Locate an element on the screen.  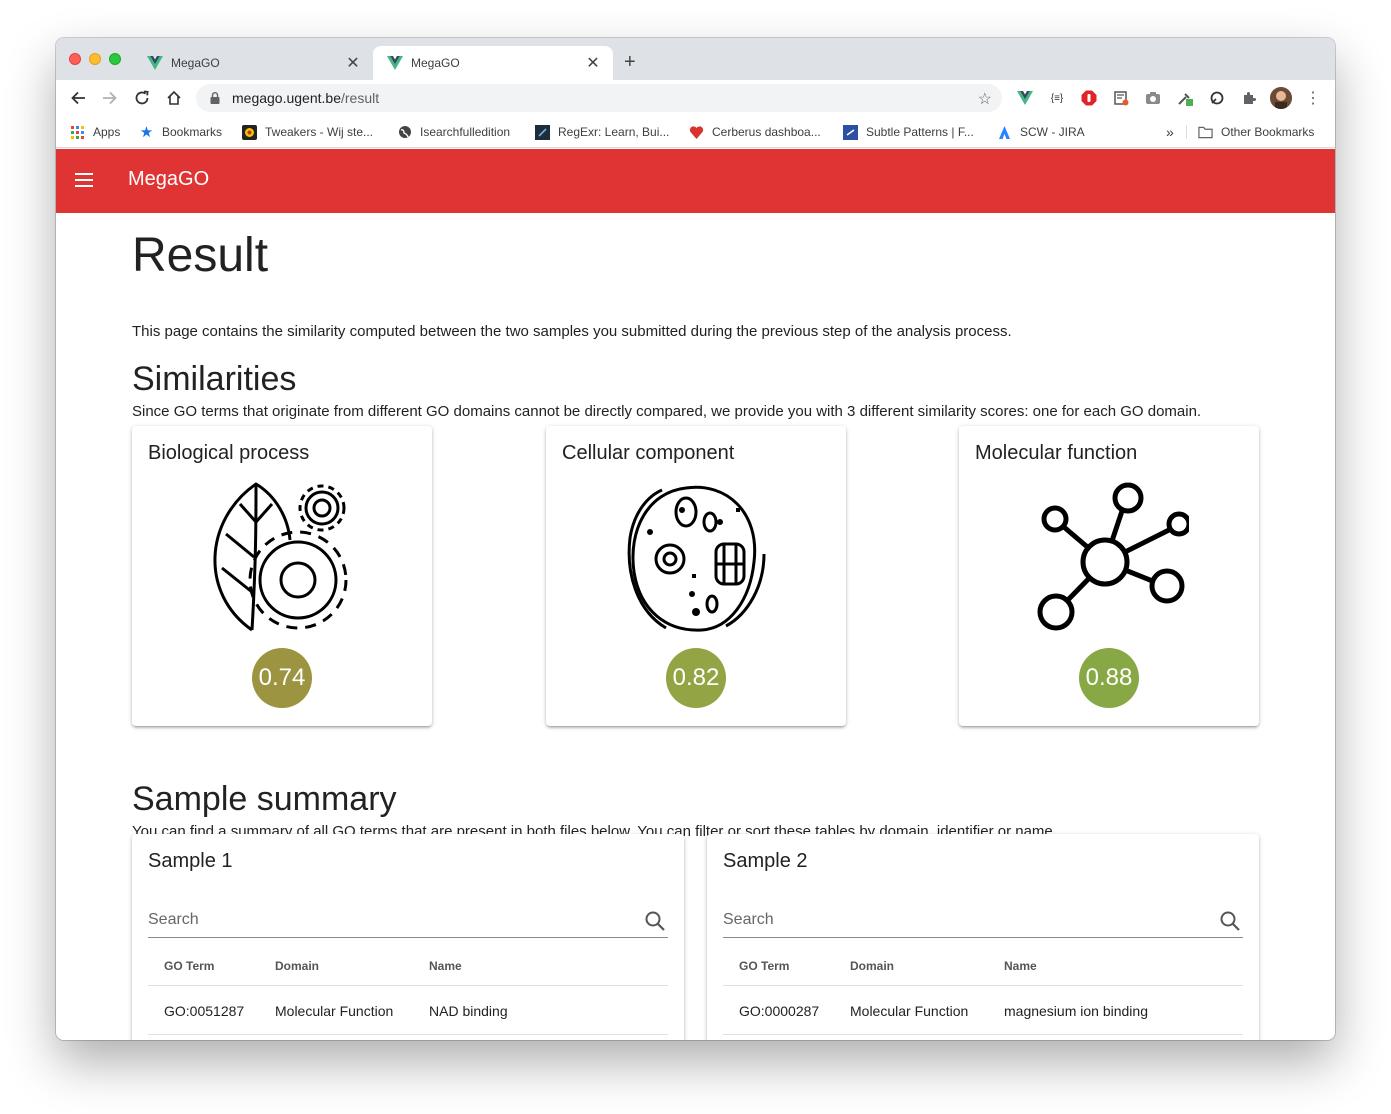
browser-tab-1: MegaGO ✕ is located at coordinates (253, 63).